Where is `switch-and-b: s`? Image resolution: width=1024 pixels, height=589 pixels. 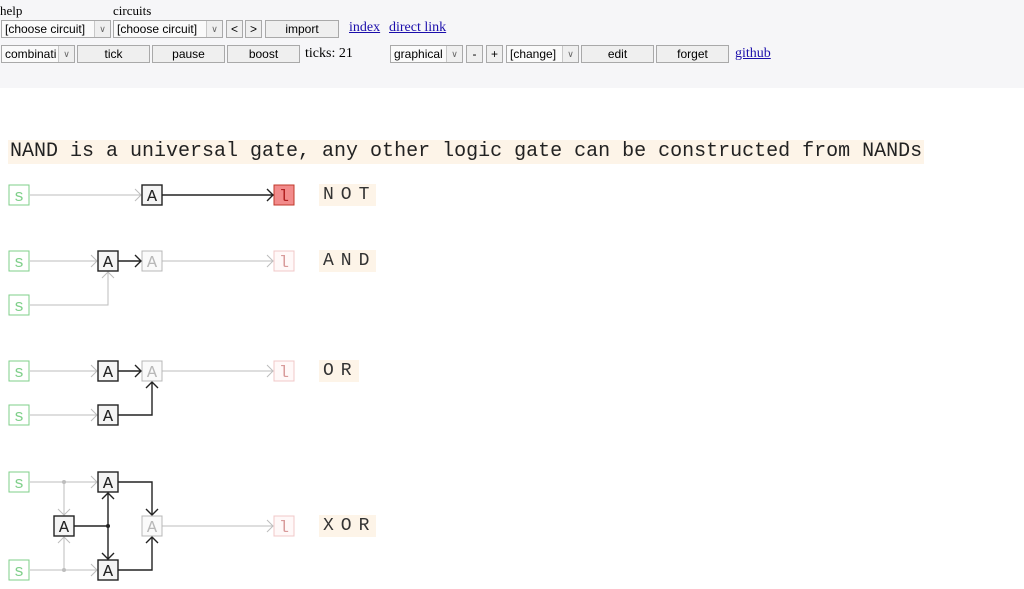
switch-and-b: s is located at coordinates (19, 305).